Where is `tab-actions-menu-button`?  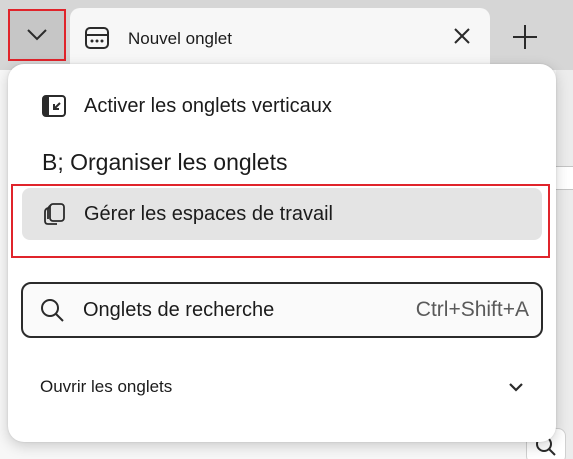 tab-actions-menu-button is located at coordinates (37, 35).